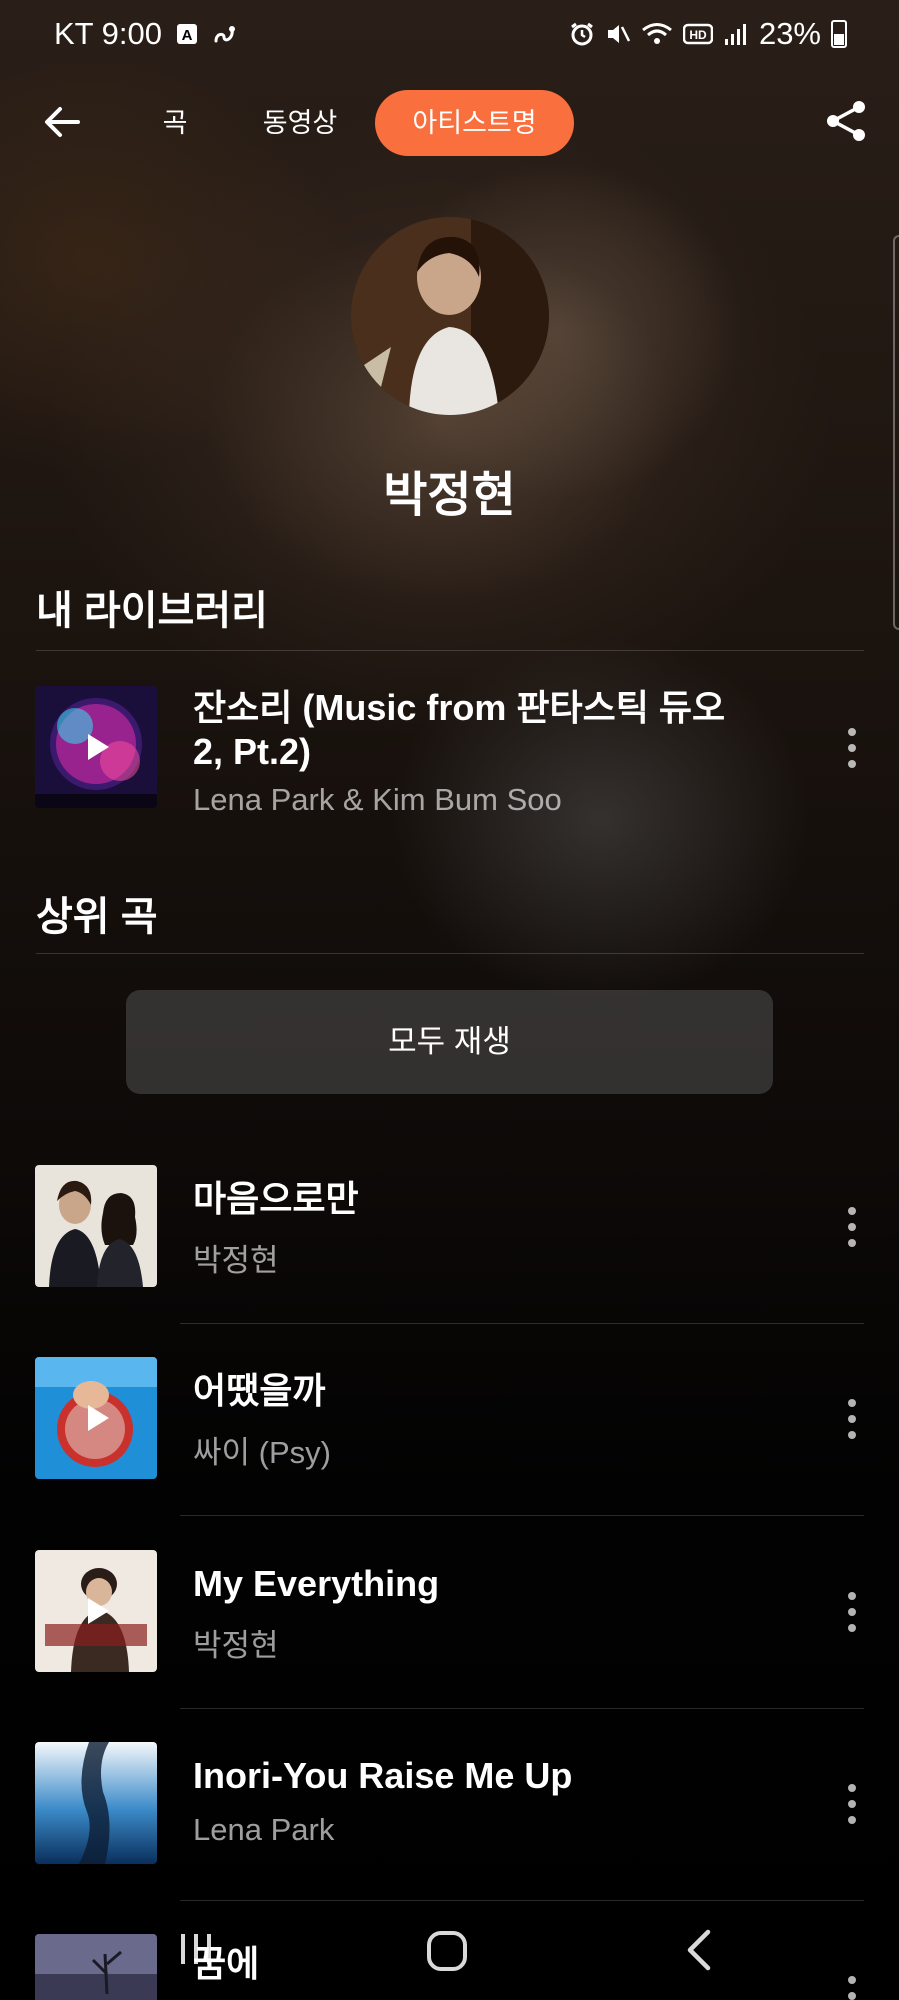 The width and height of the screenshot is (899, 2000). What do you see at coordinates (259, 1390) in the screenshot?
I see `song-title: 어땠을까` at bounding box center [259, 1390].